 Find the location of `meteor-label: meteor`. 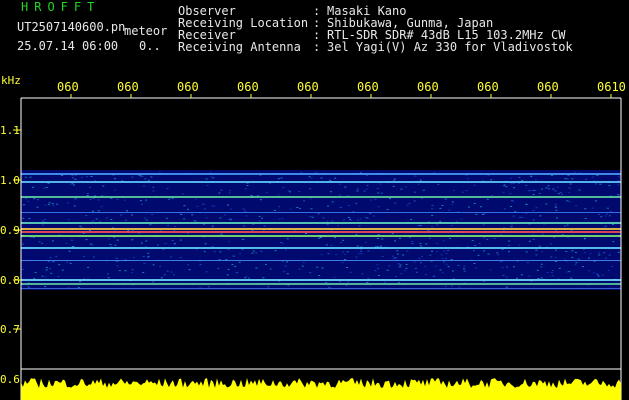

meteor-label: meteor is located at coordinates (146, 31).